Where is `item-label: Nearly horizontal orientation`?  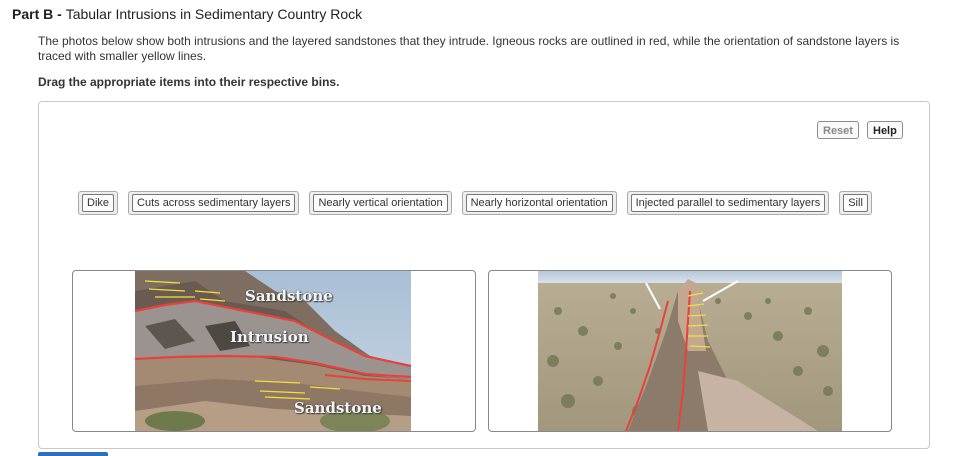 item-label: Nearly horizontal orientation is located at coordinates (539, 203).